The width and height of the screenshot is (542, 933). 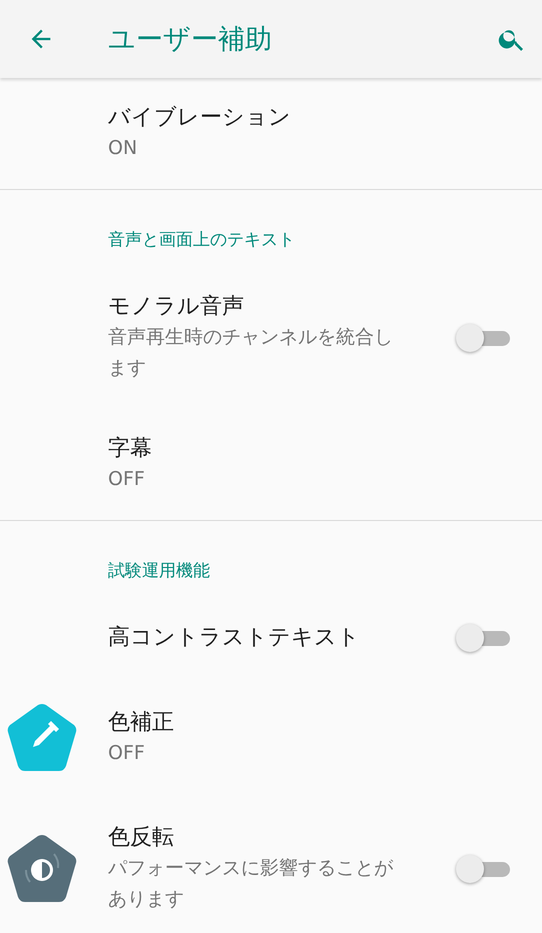 What do you see at coordinates (123, 148) in the screenshot?
I see `setting-summary: ON` at bounding box center [123, 148].